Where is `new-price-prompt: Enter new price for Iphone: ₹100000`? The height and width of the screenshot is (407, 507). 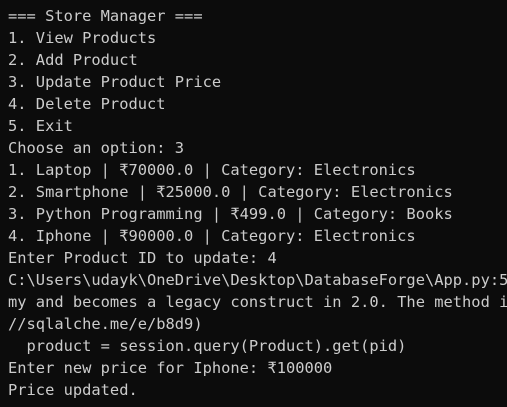 new-price-prompt: Enter new price for Iphone: ₹100000 is located at coordinates (170, 368).